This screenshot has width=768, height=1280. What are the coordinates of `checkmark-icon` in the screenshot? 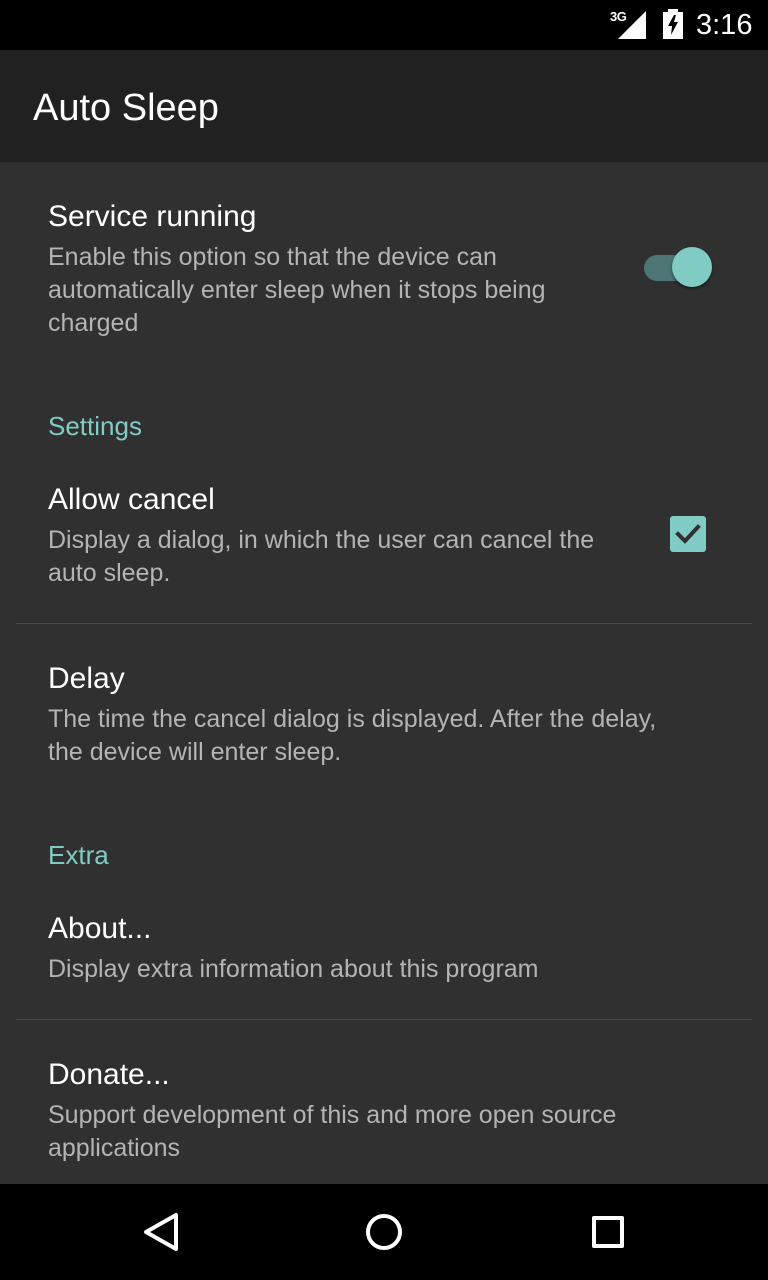 It's located at (688, 534).